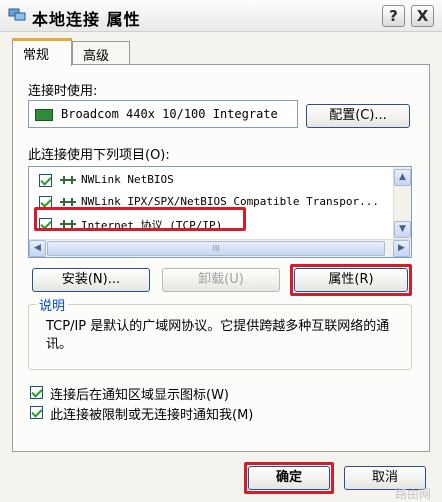 The height and width of the screenshot is (502, 442). I want to click on properties-highlight, so click(351, 280).